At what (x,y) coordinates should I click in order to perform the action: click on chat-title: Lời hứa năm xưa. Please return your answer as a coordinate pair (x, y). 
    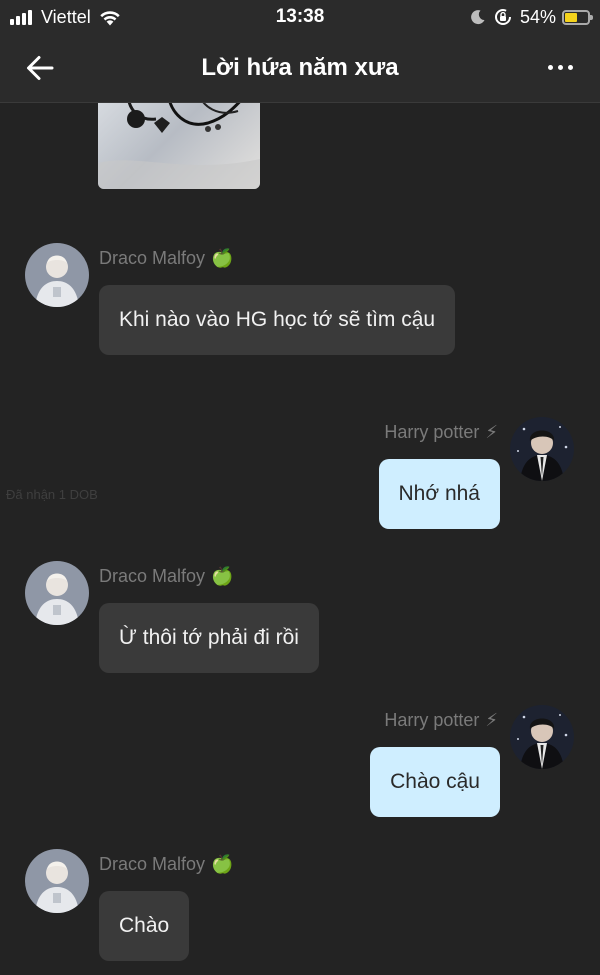
    Looking at the image, I should click on (300, 67).